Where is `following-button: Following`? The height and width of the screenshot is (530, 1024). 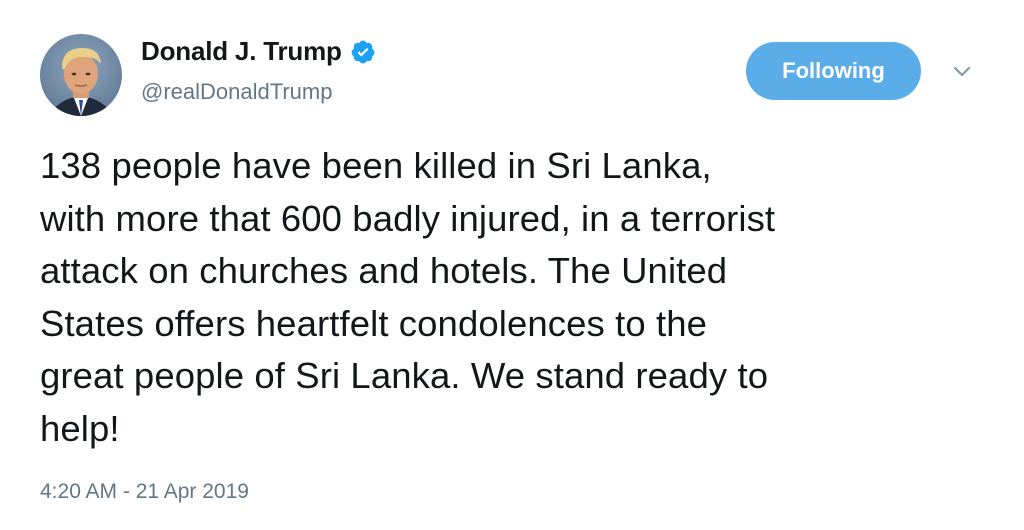
following-button: Following is located at coordinates (833, 71).